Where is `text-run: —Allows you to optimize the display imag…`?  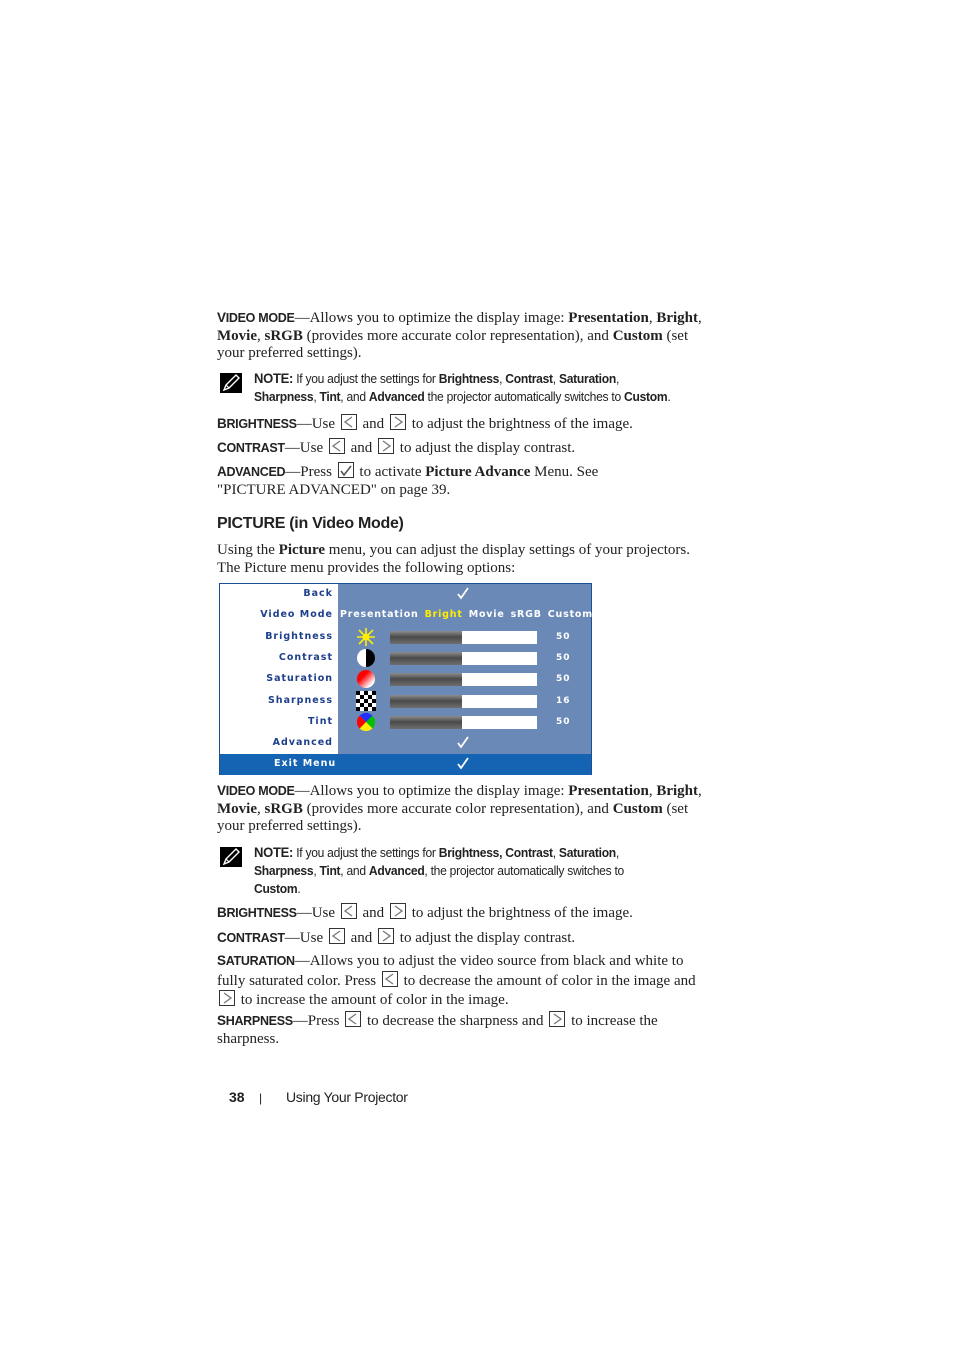
text-run: —Allows you to optimize the display imag… is located at coordinates (431, 791).